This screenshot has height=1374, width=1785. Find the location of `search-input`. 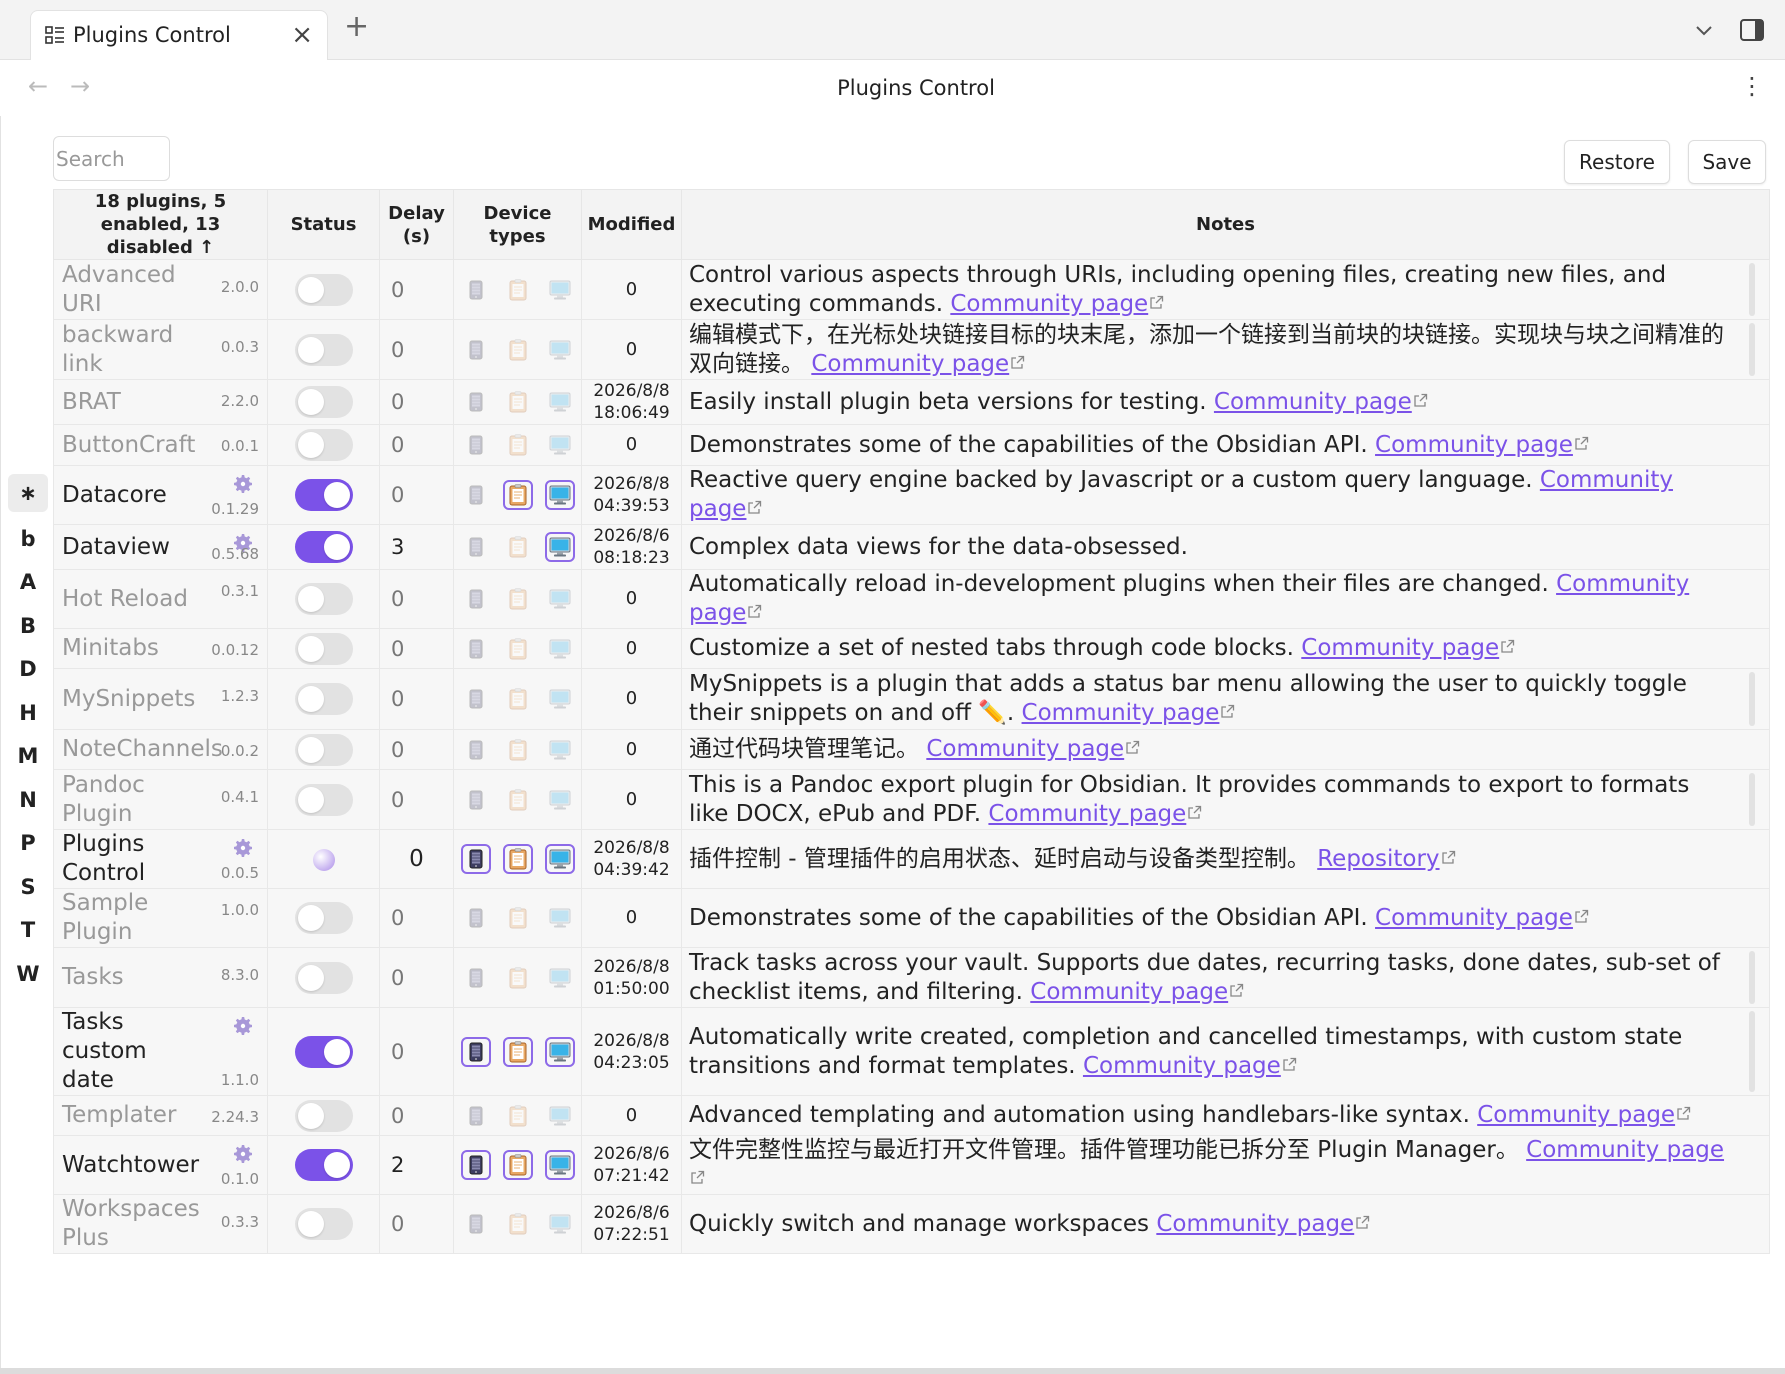

search-input is located at coordinates (111, 158).